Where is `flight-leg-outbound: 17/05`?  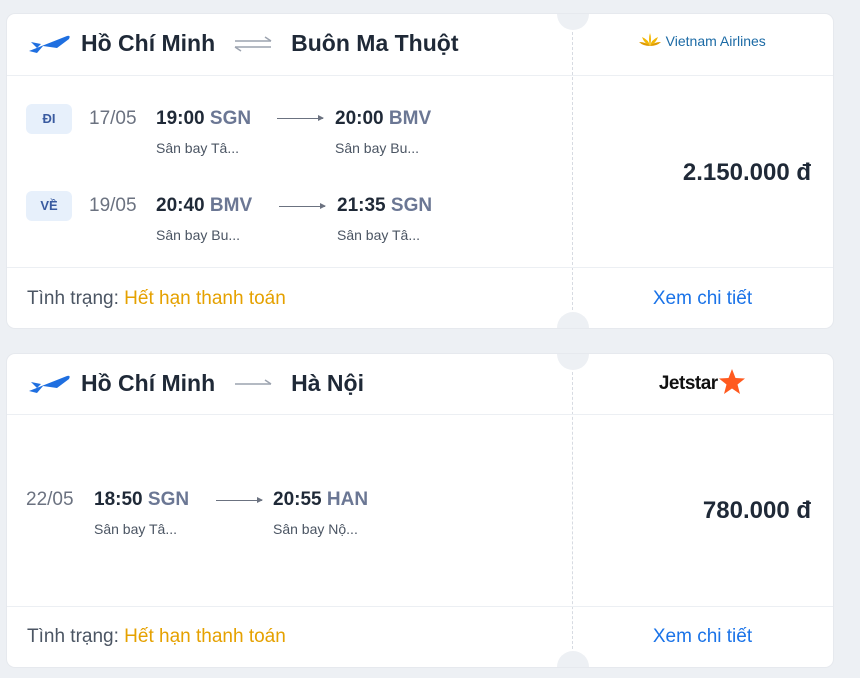
flight-leg-outbound: 17/05 is located at coordinates (113, 119).